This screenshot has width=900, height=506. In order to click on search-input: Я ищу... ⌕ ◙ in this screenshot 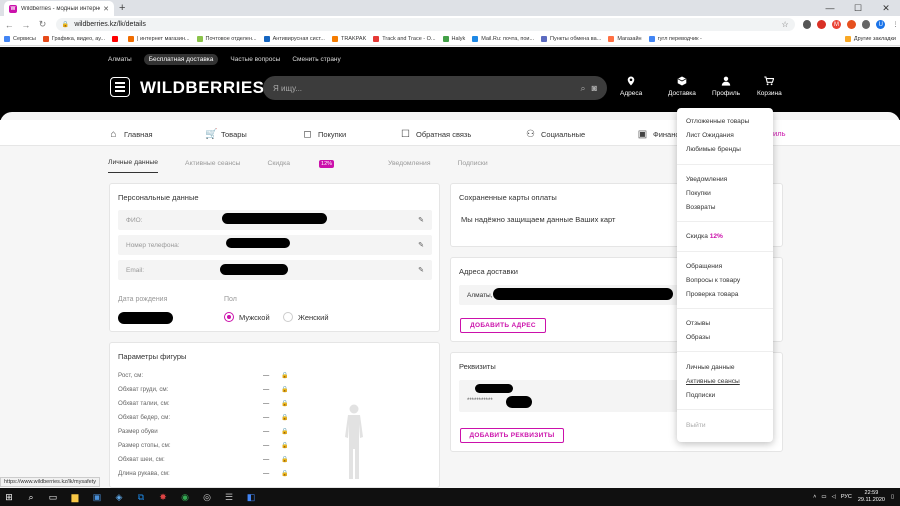, I will do `click(435, 88)`.